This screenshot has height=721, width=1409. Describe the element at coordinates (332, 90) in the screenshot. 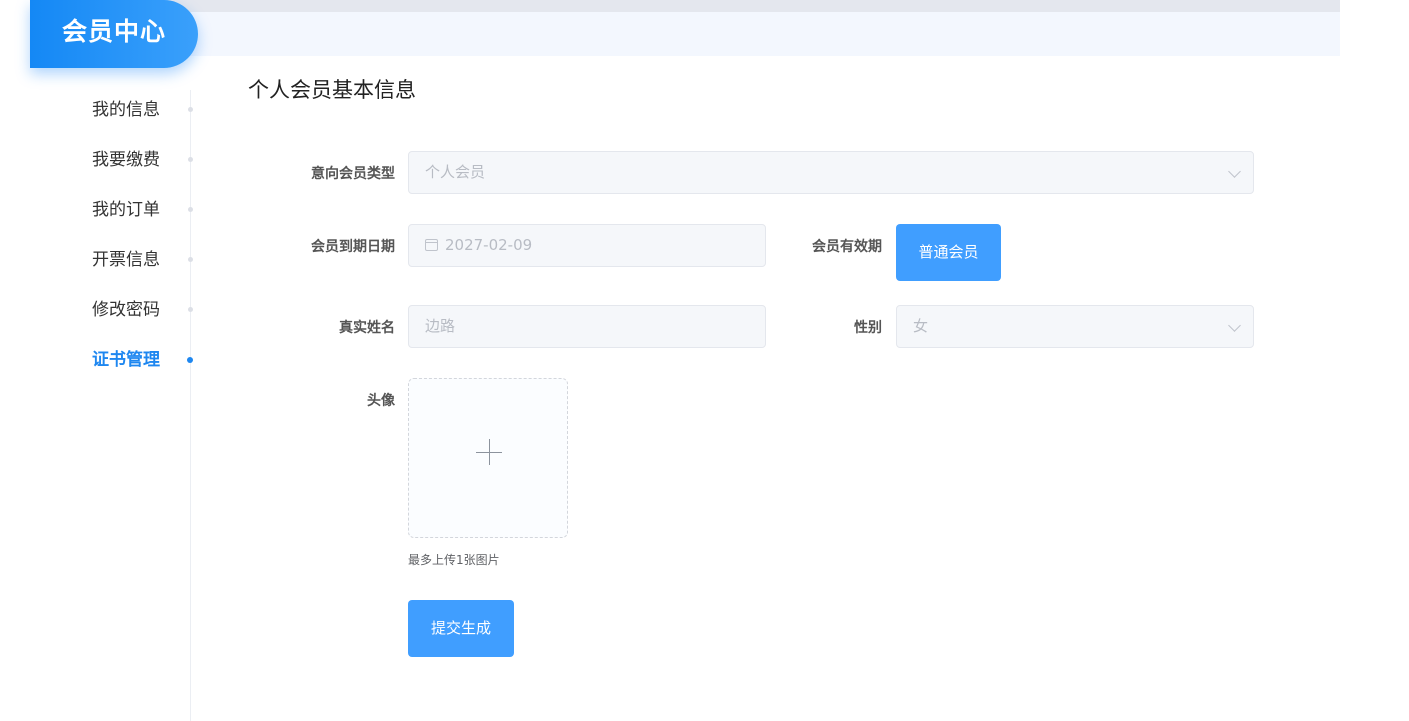

I see `page-title: 个人会员基本信息` at that location.